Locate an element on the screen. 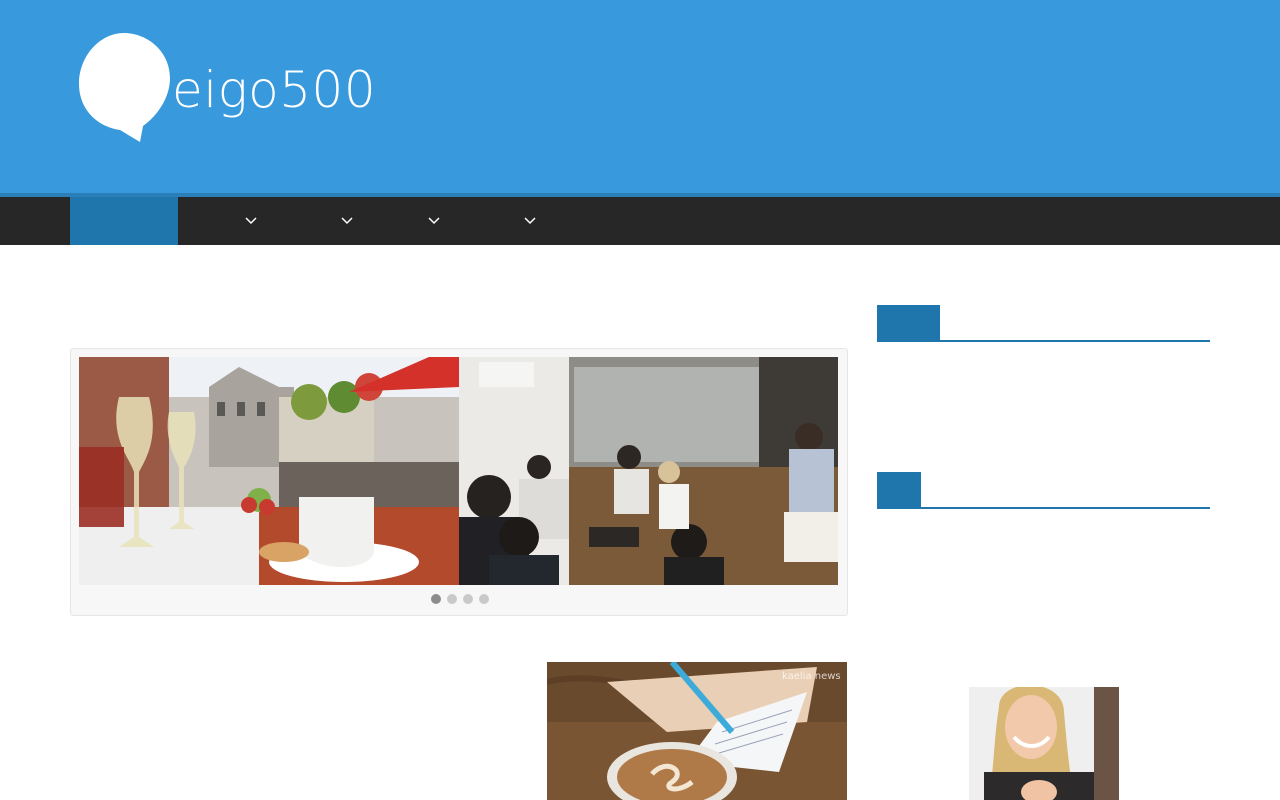  watermark-text: kaelia news is located at coordinates (811, 676).